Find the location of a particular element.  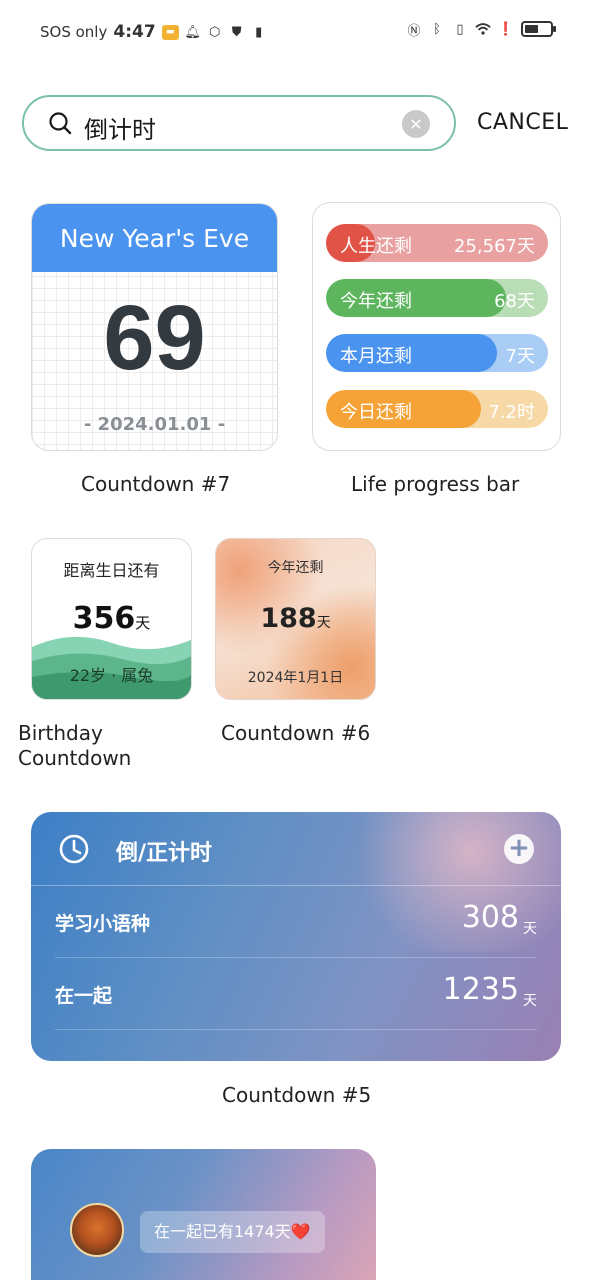

close-icon: ✕ is located at coordinates (416, 124).